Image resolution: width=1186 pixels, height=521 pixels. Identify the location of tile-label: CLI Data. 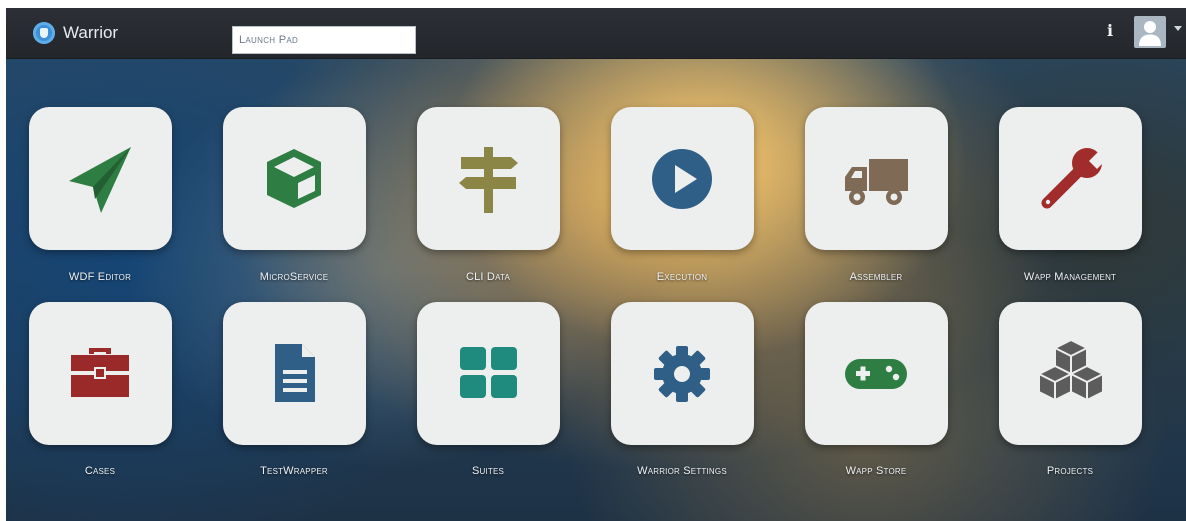
(488, 277).